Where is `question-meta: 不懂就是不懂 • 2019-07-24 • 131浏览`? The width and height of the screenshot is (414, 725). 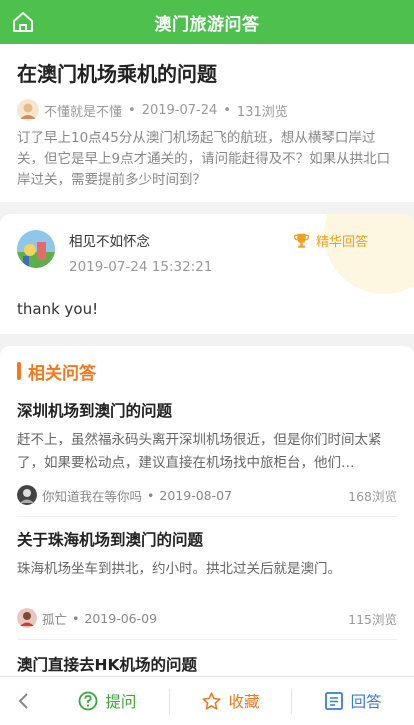 question-meta: 不懂就是不懂 • 2019-07-24 • 131浏览 is located at coordinates (207, 110).